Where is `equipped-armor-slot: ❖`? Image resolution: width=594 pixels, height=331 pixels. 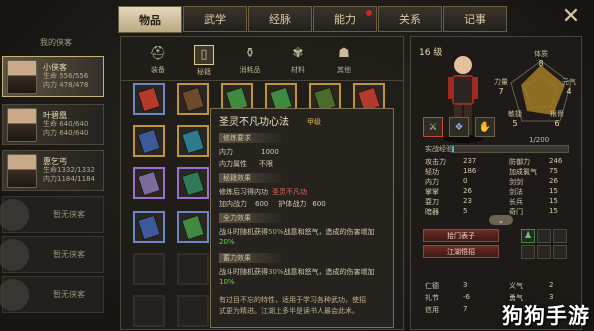
equipped-armor-slot: ❖ is located at coordinates (459, 127).